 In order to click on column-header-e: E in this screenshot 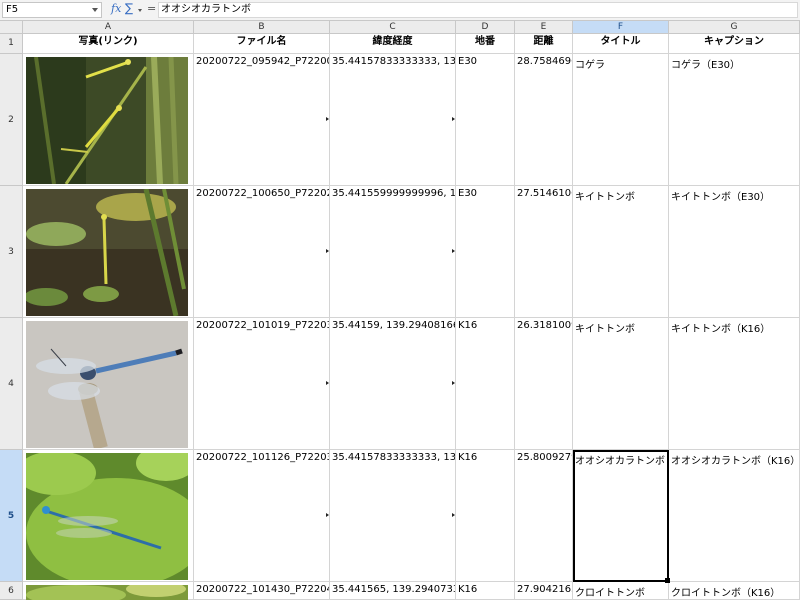, I will do `click(544, 27)`.